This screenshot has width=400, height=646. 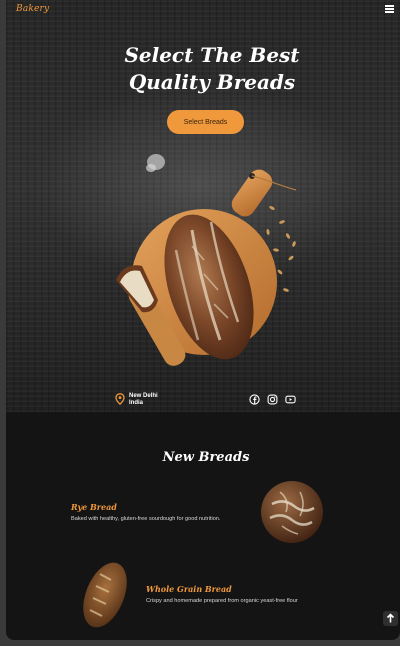 I want to click on instagram-icon, so click(x=272, y=399).